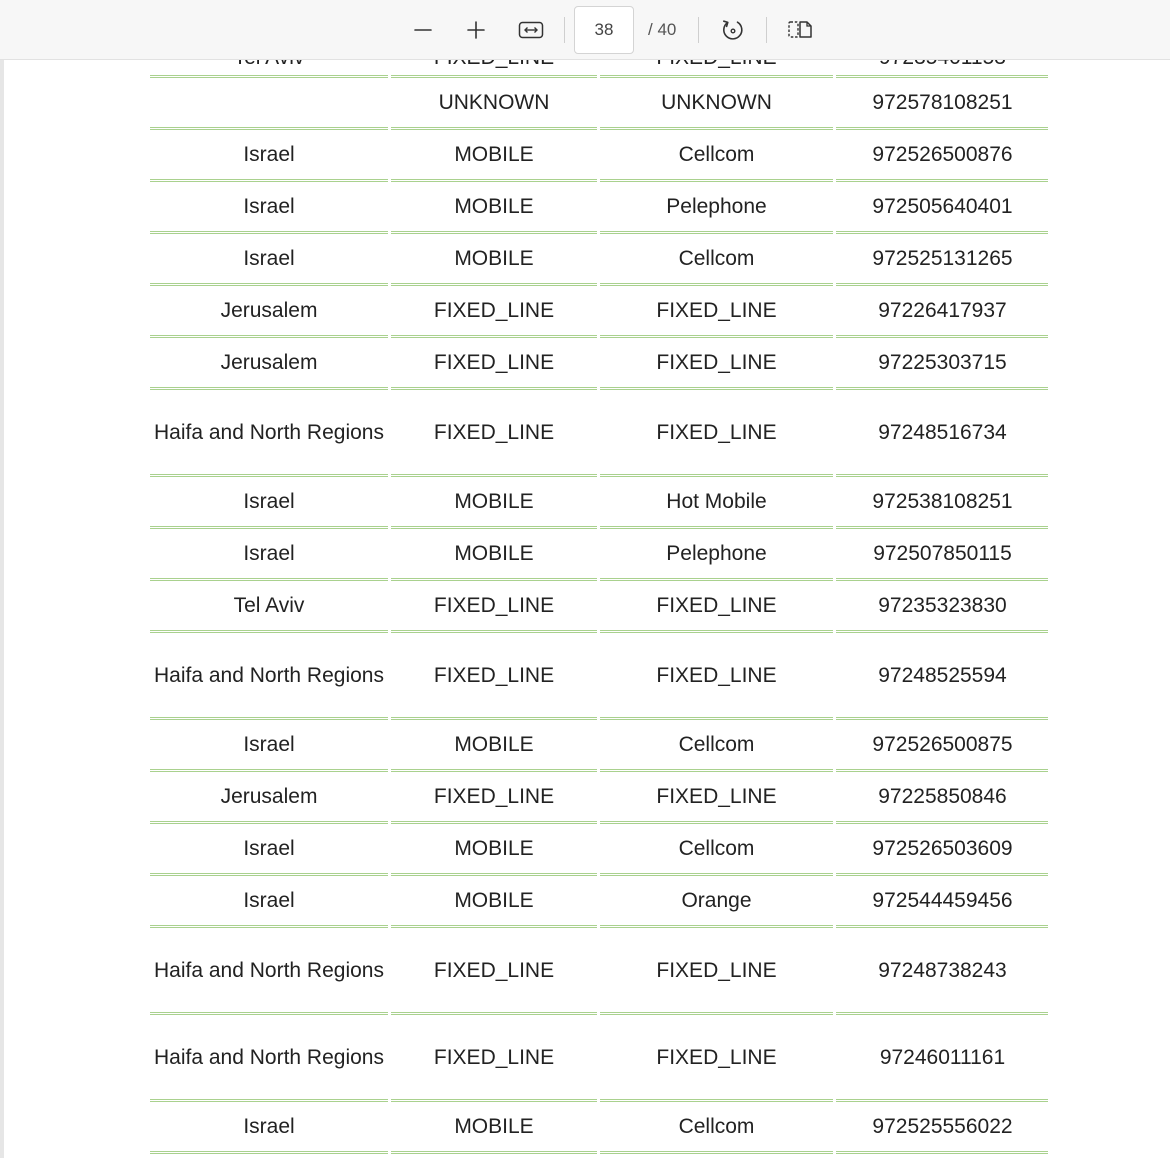 The image size is (1170, 1158). I want to click on phone-number-cell: 97235323830, so click(942, 607).